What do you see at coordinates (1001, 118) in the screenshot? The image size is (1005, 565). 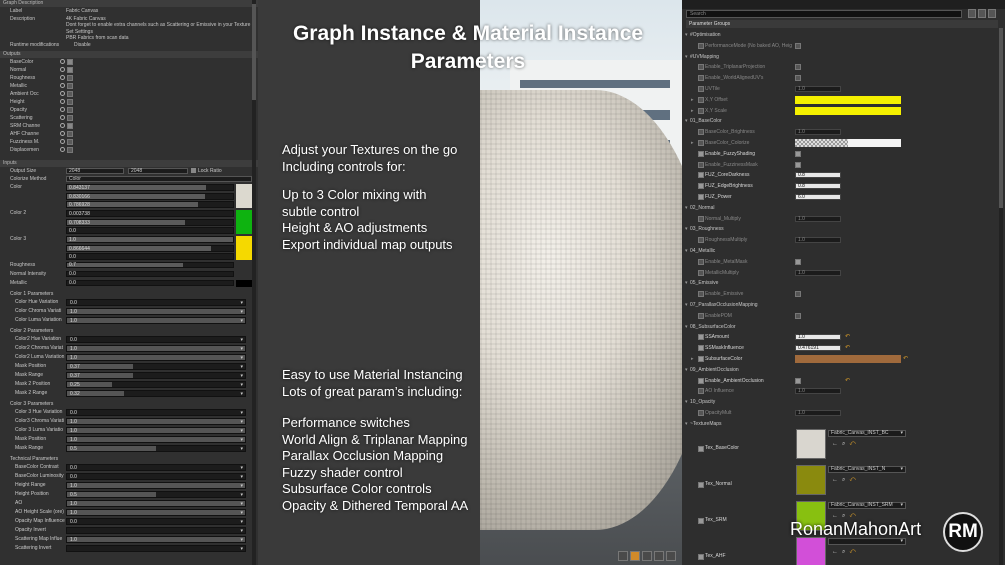 I see `right-scrollbar-thumb` at bounding box center [1001, 118].